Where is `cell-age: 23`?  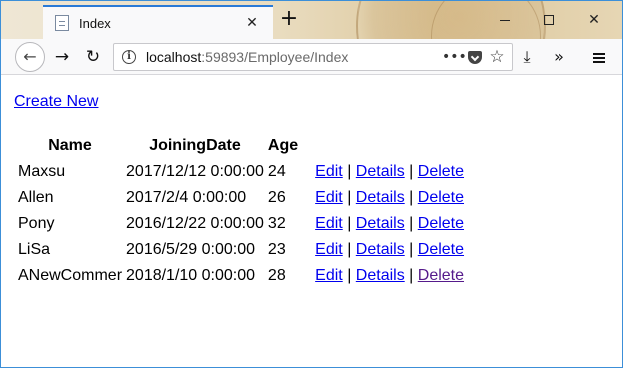
cell-age: 23 is located at coordinates (276, 249).